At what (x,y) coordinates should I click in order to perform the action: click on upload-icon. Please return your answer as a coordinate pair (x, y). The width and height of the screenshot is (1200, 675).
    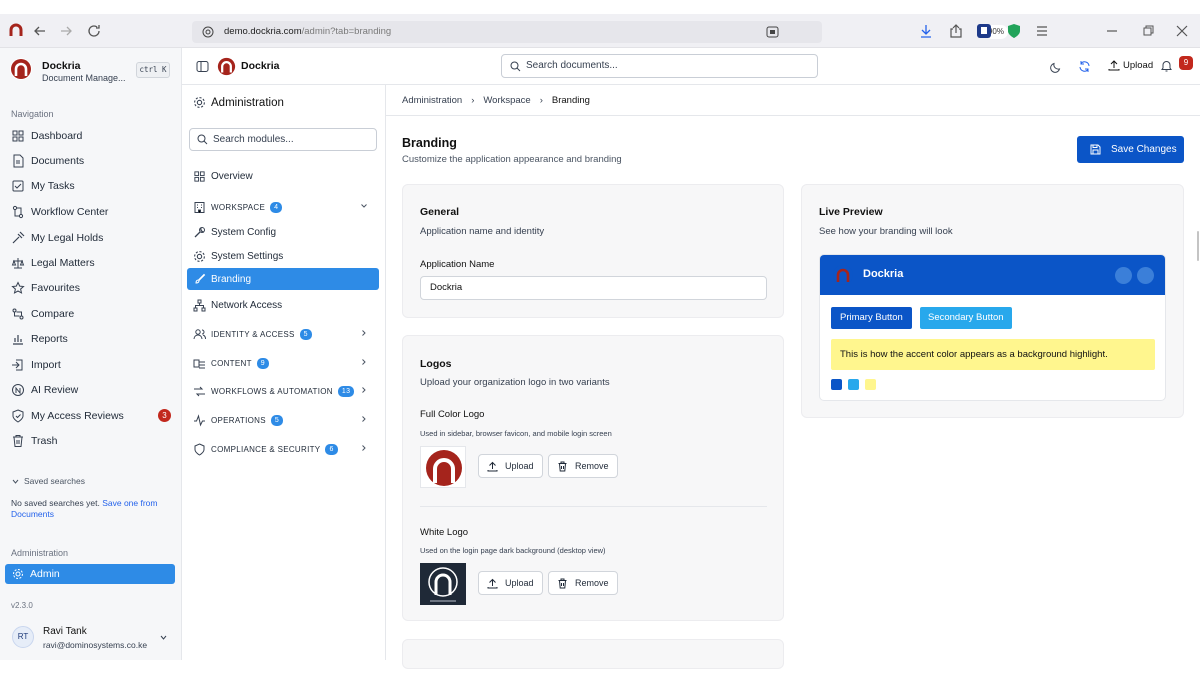
    Looking at the image, I should click on (492, 466).